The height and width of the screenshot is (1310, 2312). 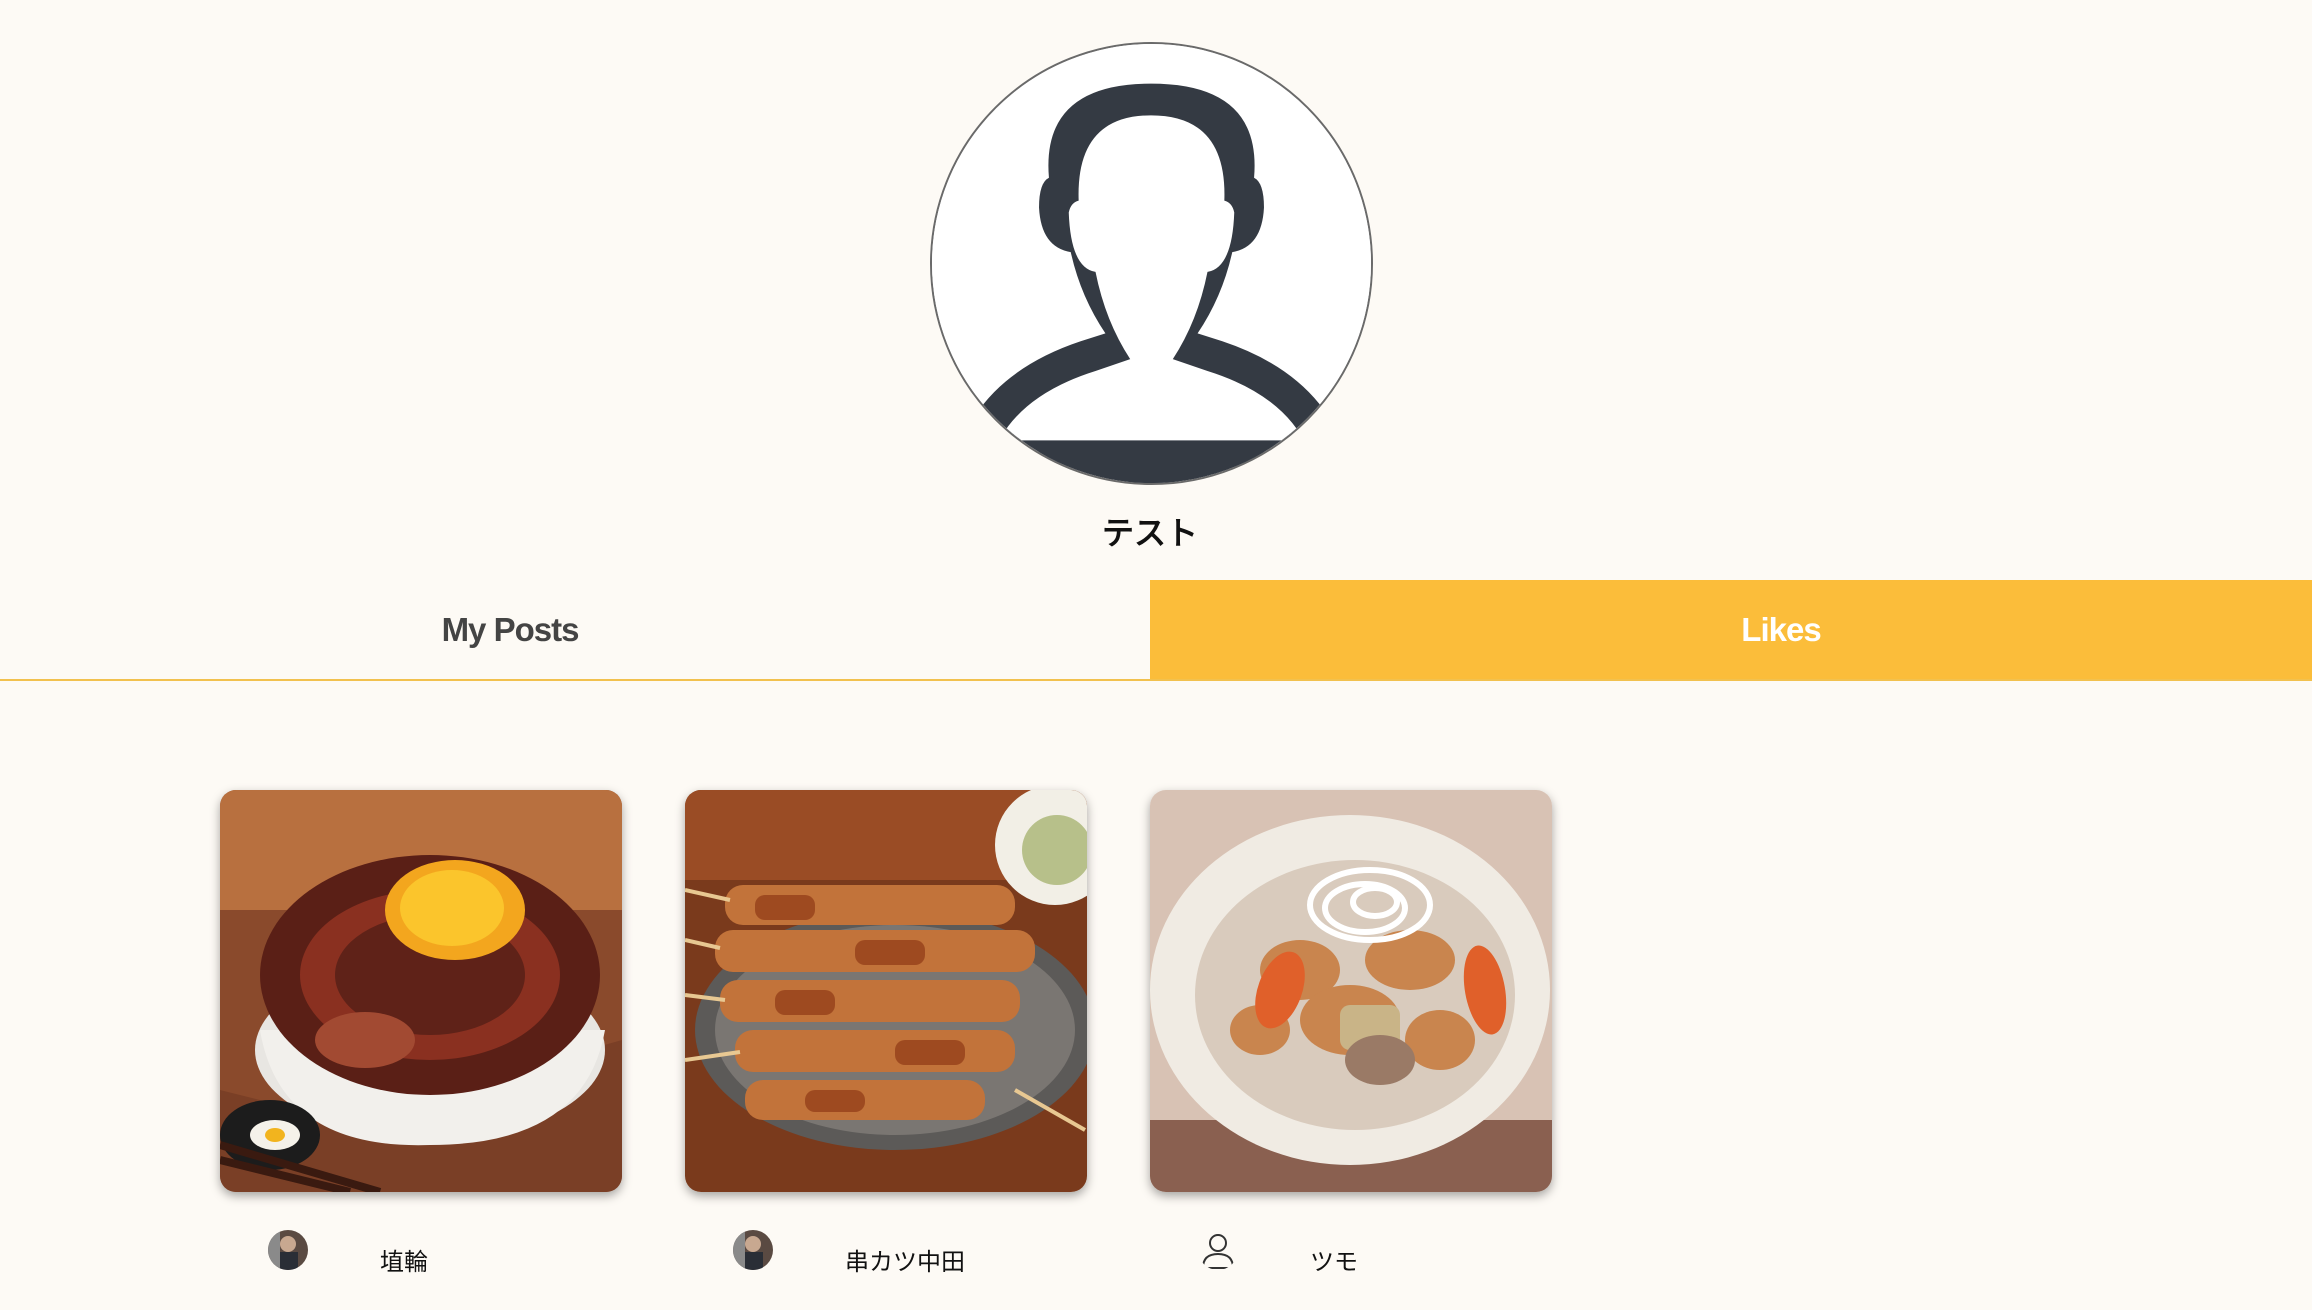 I want to click on sausage-egg-rice-bowl-photo, so click(x=421, y=991).